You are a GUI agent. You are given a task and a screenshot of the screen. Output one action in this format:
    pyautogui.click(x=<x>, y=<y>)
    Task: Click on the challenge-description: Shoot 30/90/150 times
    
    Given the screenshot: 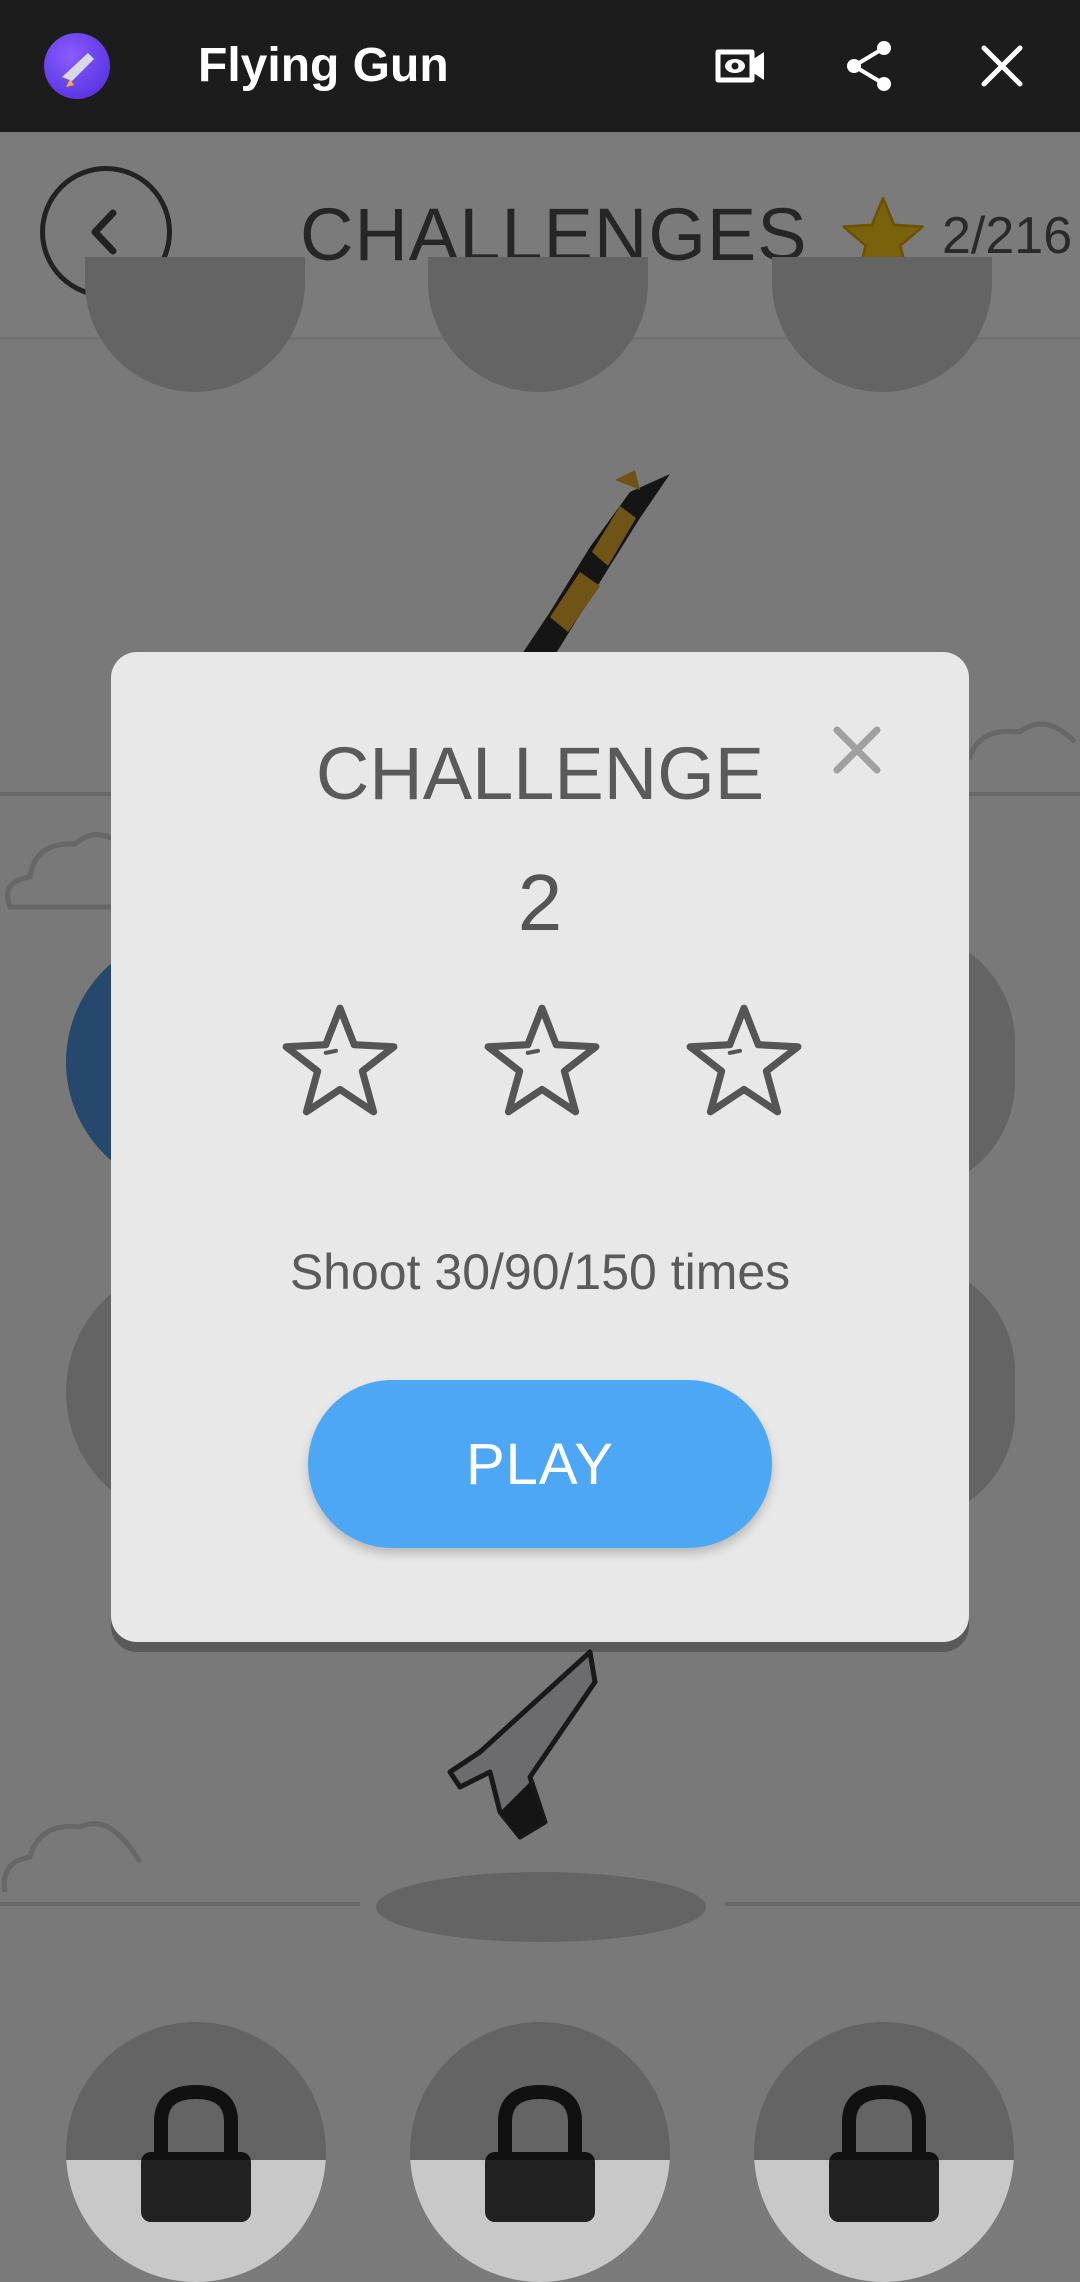 What is the action you would take?
    pyautogui.click(x=540, y=1272)
    